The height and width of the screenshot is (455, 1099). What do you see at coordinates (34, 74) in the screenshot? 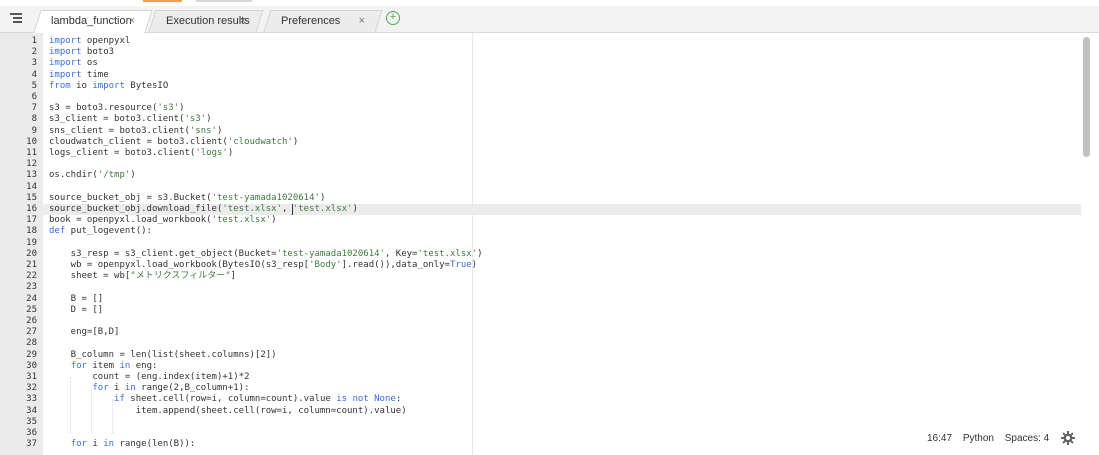
I see `line-number: 4` at bounding box center [34, 74].